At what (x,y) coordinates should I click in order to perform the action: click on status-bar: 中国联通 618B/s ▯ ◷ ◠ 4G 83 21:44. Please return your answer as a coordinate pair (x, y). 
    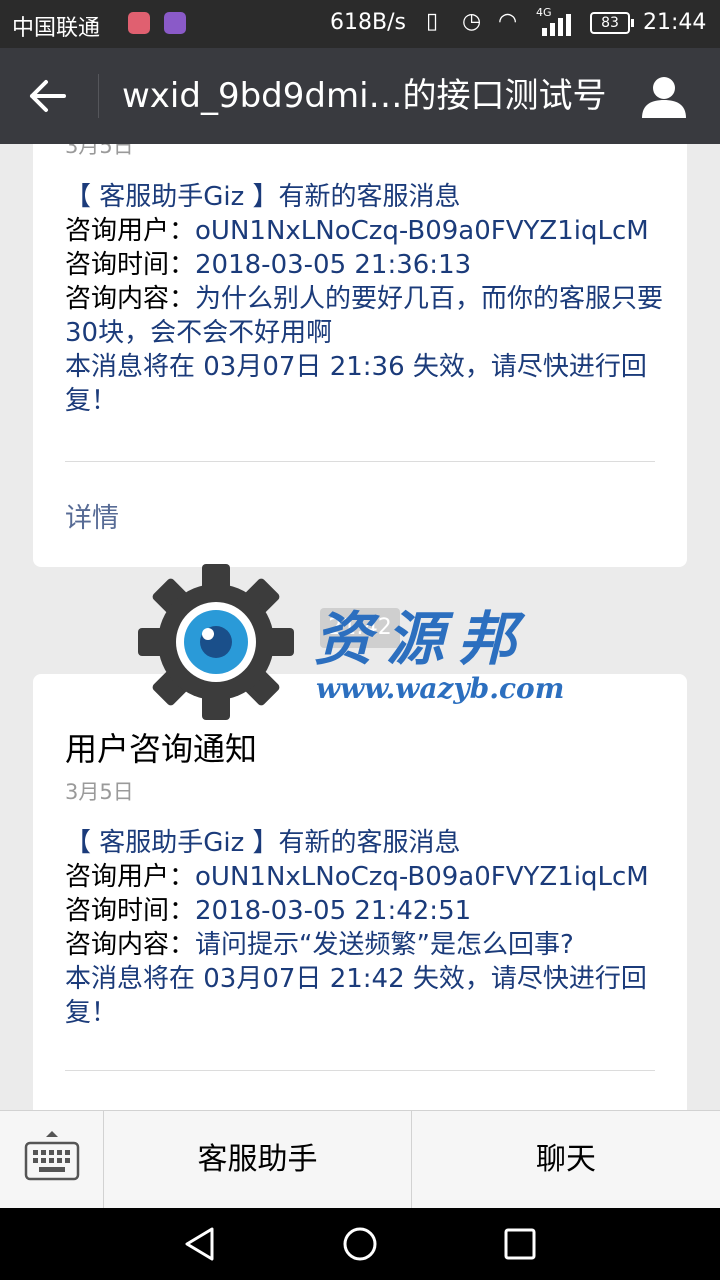
    Looking at the image, I should click on (360, 24).